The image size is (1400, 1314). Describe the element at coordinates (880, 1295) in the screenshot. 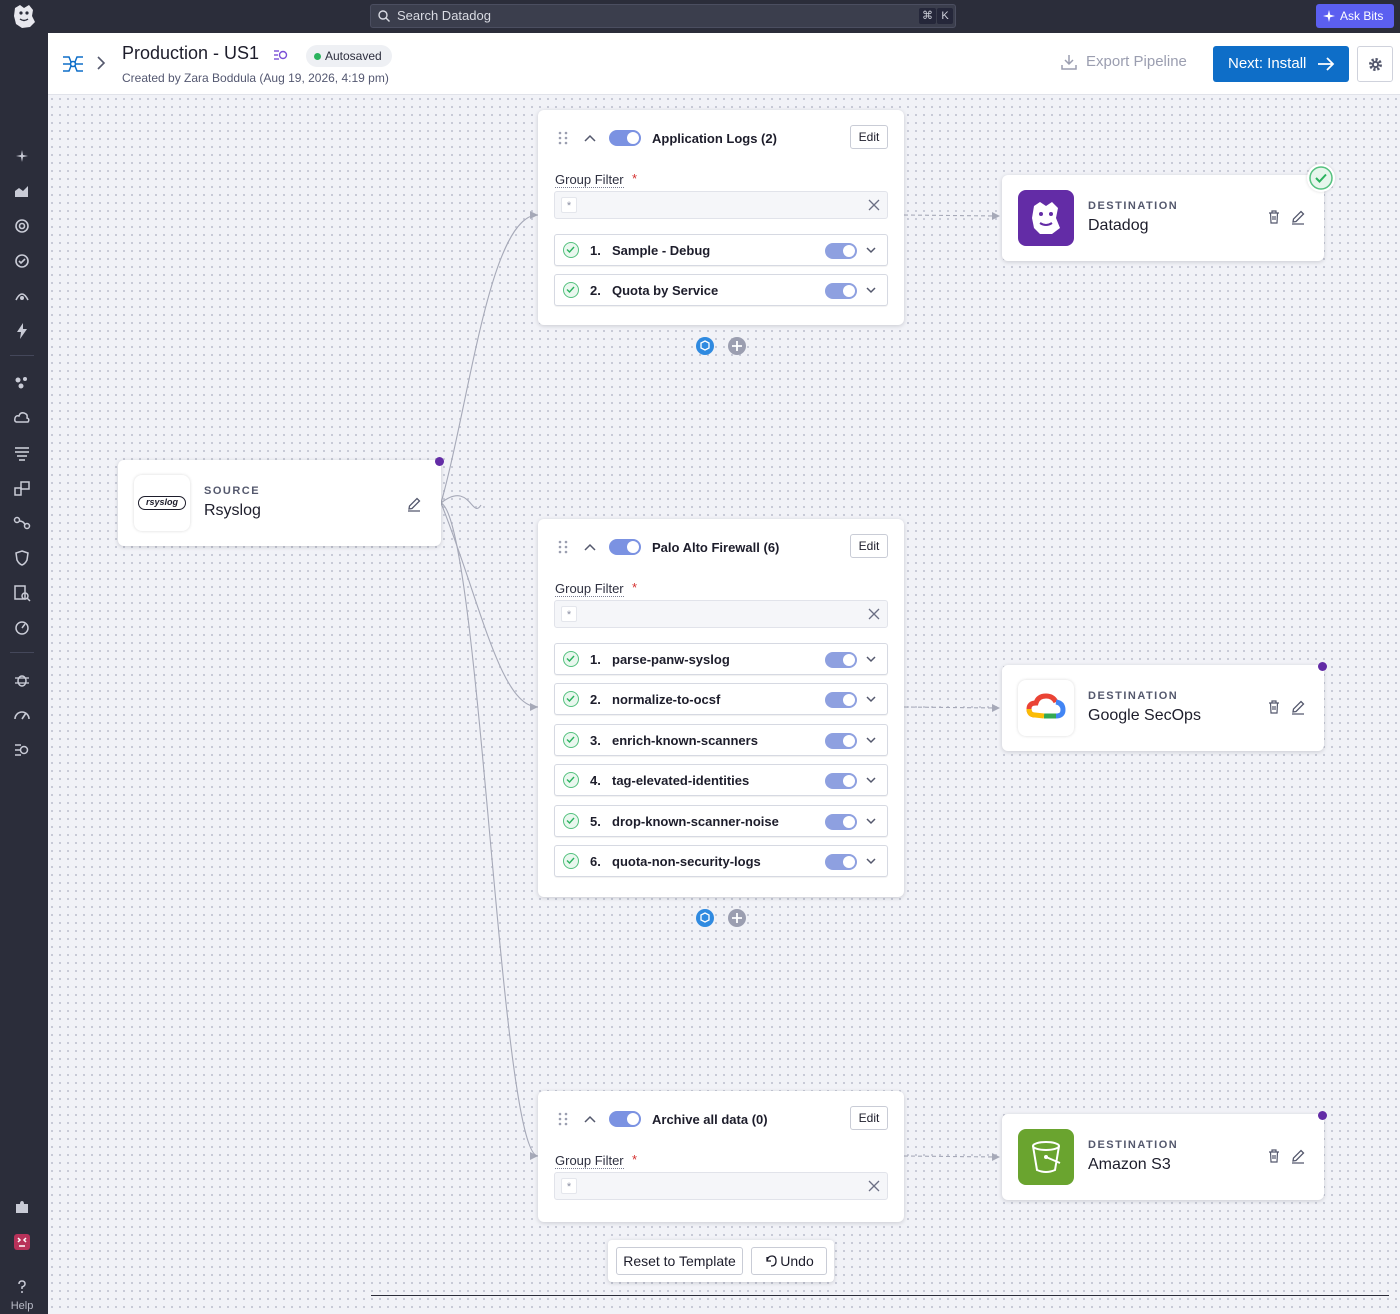

I see `horizontal-scrollbar` at that location.